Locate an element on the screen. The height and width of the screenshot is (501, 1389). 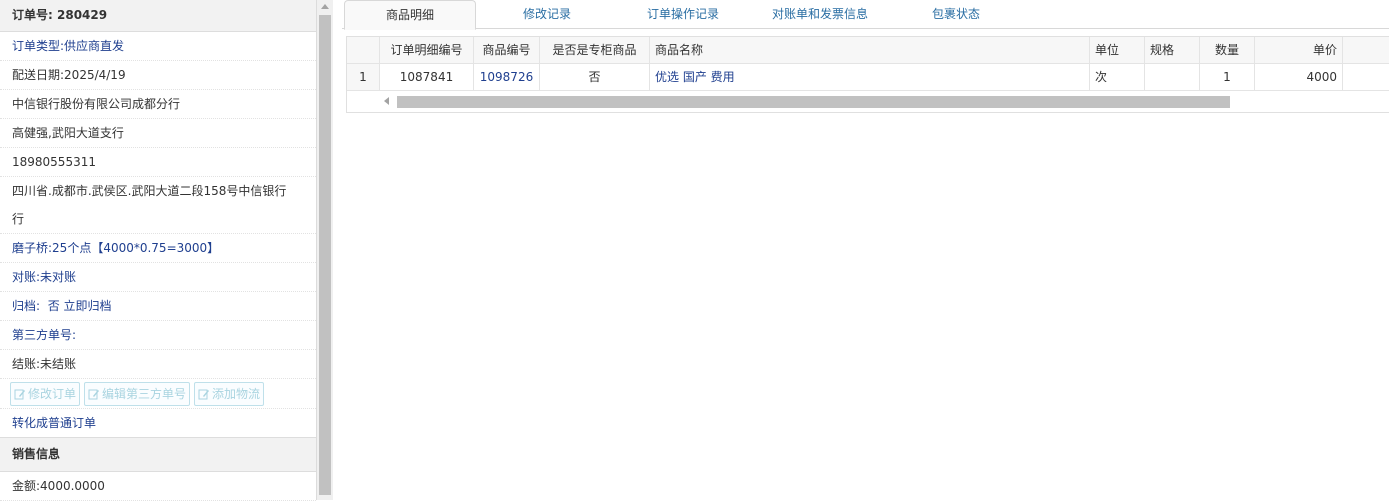
column-header: 订单明细编号 is located at coordinates (427, 50).